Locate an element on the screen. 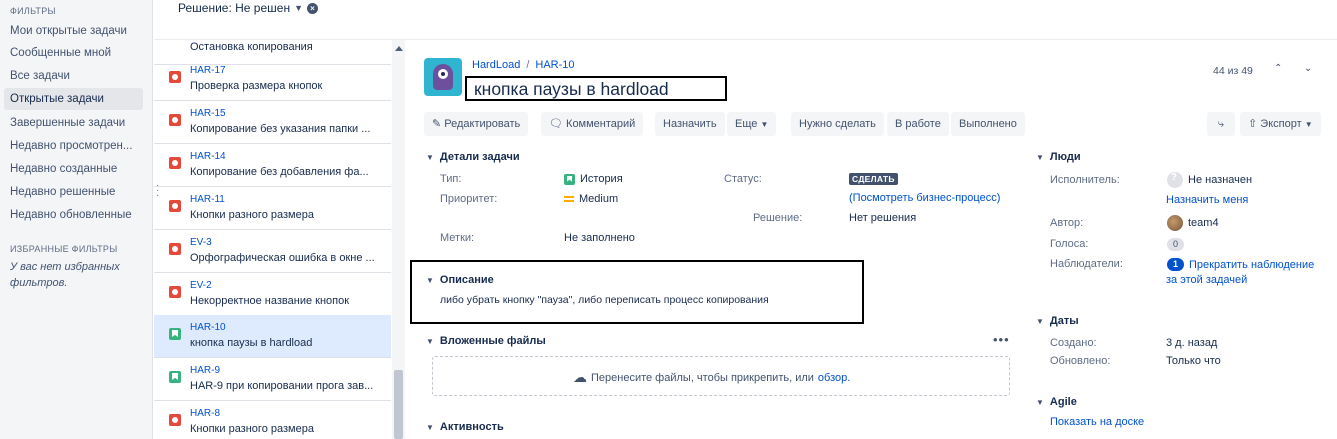  scroll-up-icon is located at coordinates (399, 48).